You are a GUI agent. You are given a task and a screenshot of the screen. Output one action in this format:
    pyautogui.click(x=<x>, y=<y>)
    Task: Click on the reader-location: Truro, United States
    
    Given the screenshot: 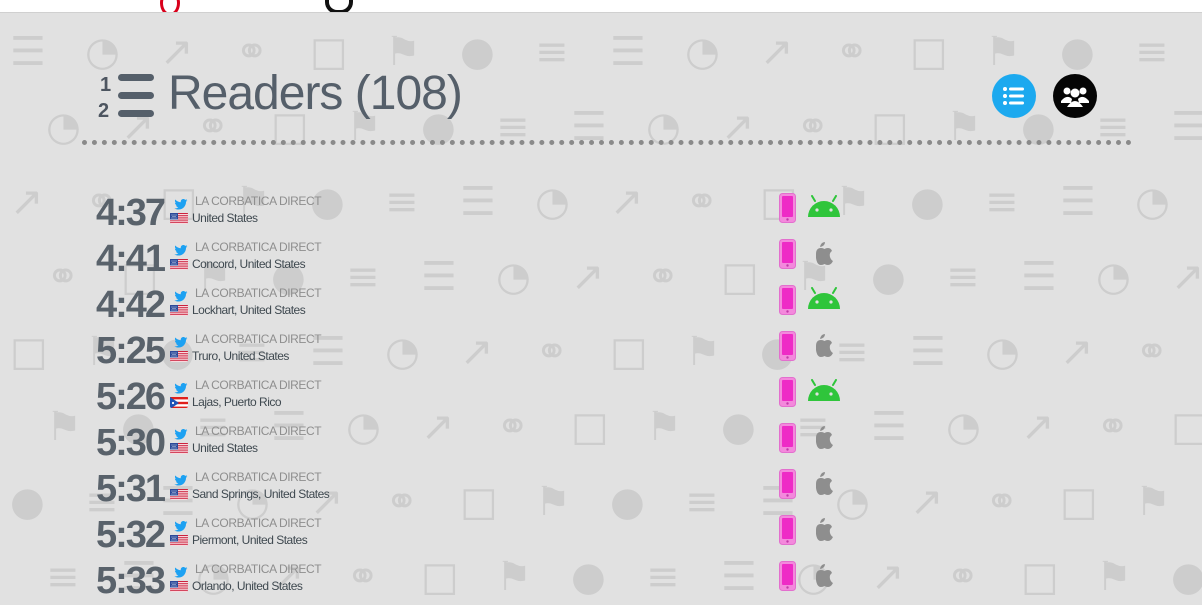 What is the action you would take?
    pyautogui.click(x=240, y=356)
    